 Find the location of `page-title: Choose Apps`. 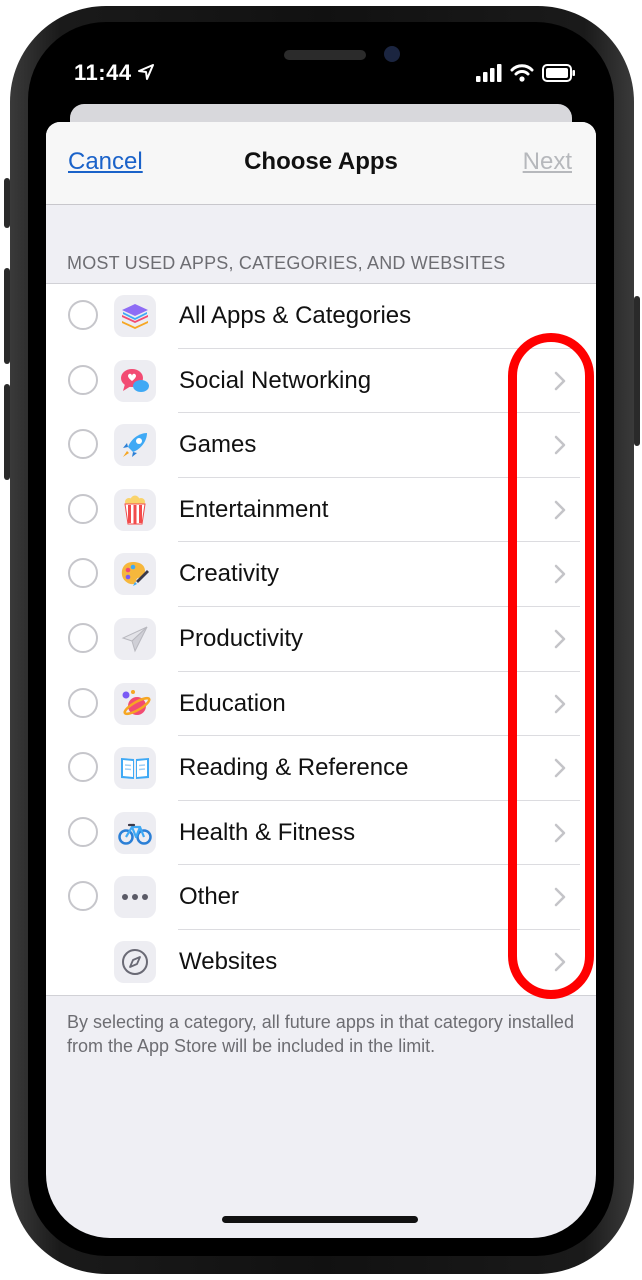

page-title: Choose Apps is located at coordinates (321, 161).